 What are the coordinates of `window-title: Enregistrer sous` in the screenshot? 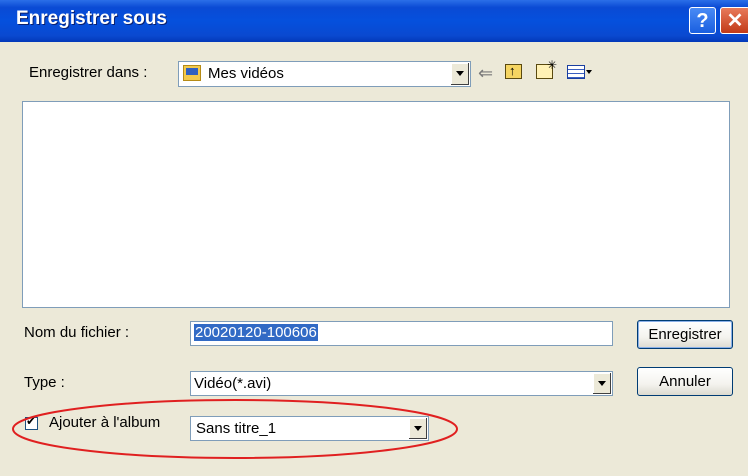 It's located at (91, 18).